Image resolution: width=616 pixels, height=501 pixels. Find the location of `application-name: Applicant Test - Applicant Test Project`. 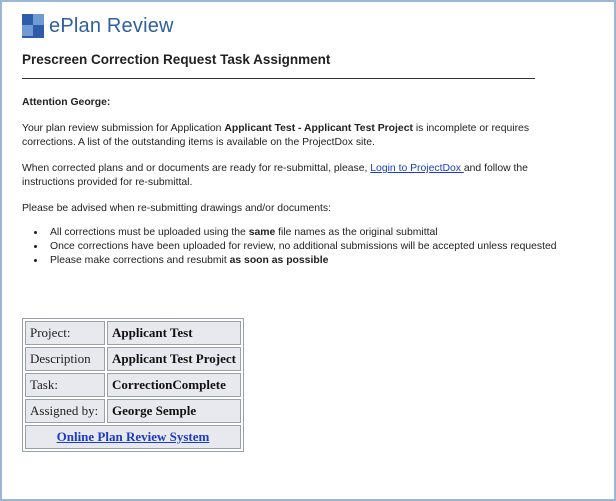

application-name: Applicant Test - Applicant Test Project is located at coordinates (318, 128).